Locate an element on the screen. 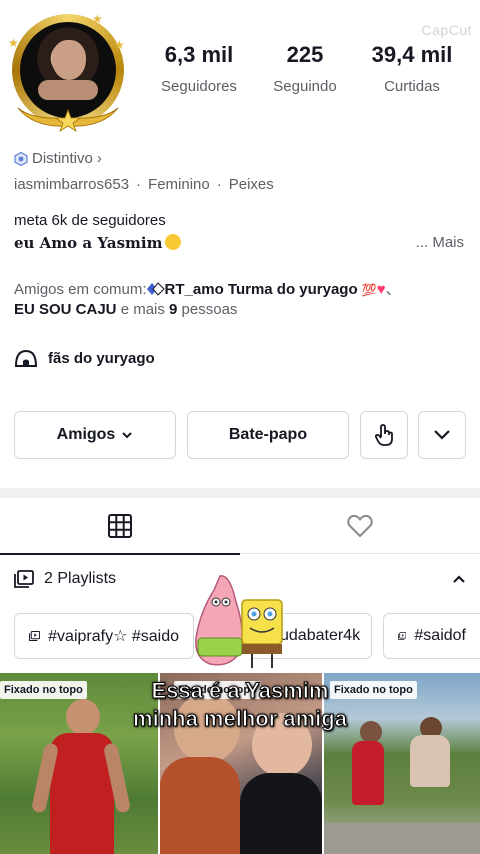 The image size is (480, 854). zodiac-sign: Peixes is located at coordinates (251, 184).